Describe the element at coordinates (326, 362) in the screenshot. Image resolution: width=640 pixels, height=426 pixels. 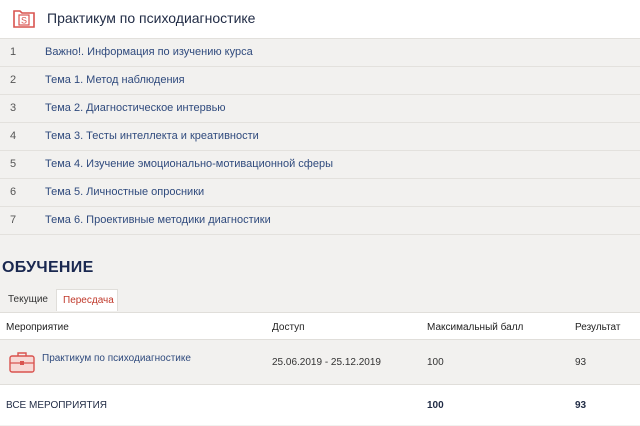
I see `access-period: 25.06.2019 - 25.12.2019` at that location.